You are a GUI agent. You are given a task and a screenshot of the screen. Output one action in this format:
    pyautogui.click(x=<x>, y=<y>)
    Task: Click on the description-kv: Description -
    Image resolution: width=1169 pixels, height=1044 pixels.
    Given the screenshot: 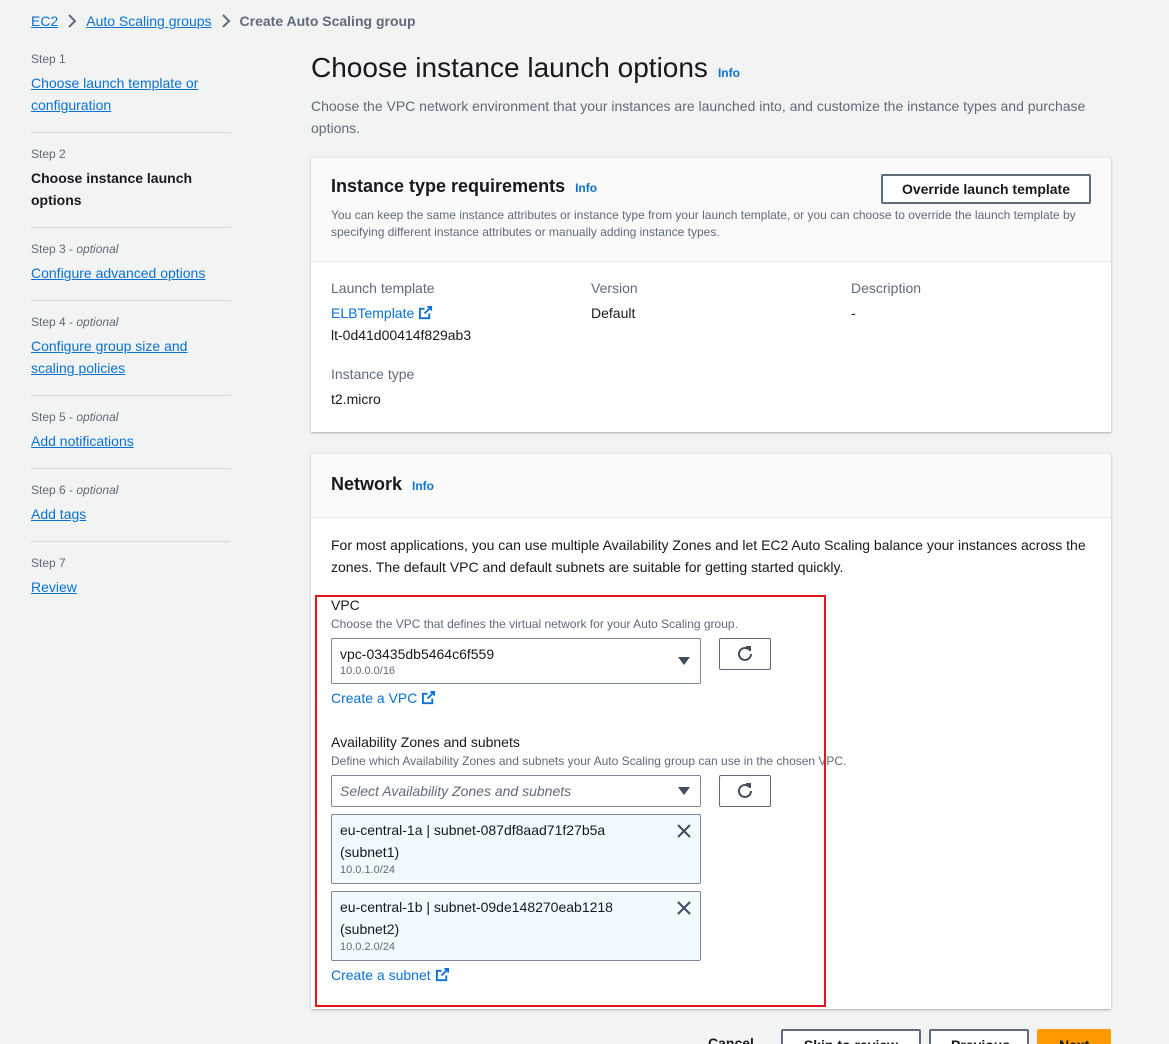 What is the action you would take?
    pyautogui.click(x=981, y=313)
    